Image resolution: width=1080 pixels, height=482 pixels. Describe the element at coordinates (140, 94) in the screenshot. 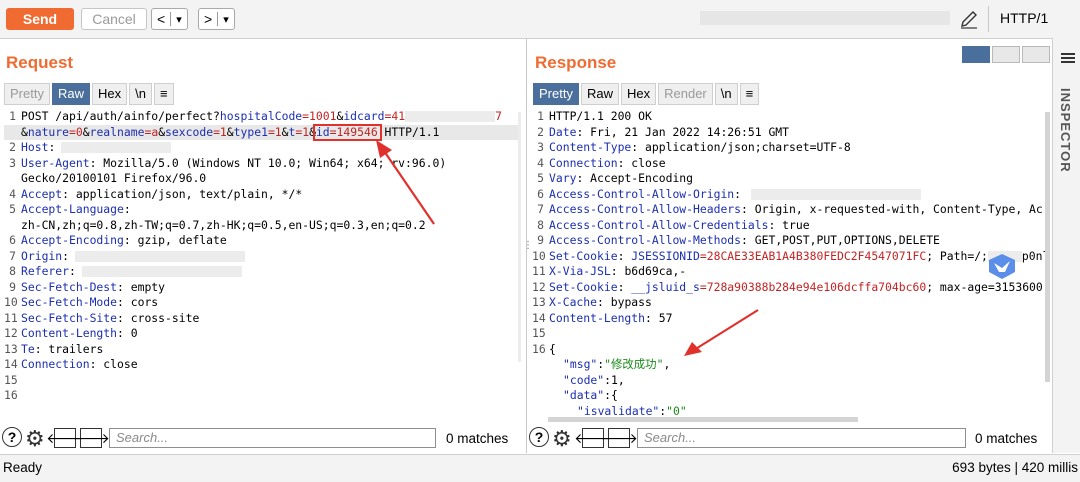

I see `request-tab-newline: \n` at that location.